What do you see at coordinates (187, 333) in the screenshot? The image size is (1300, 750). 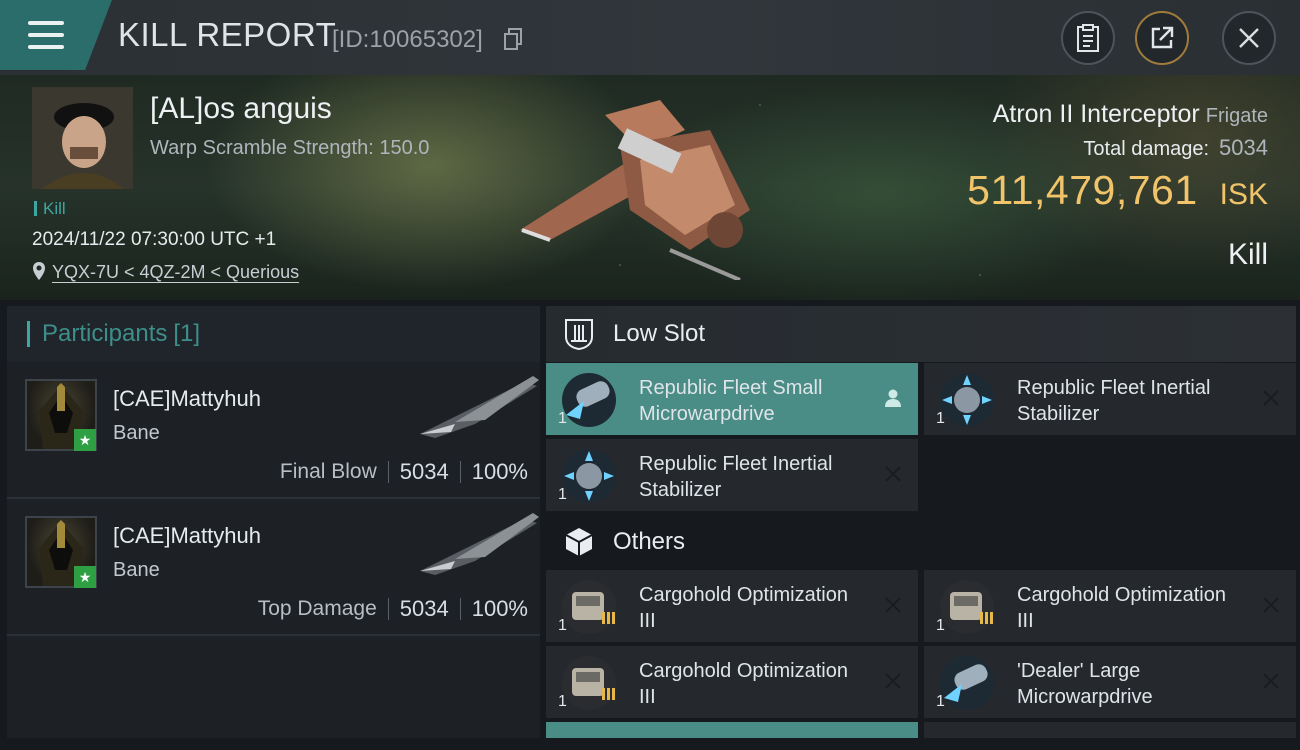 I see `participants-count: [1]` at bounding box center [187, 333].